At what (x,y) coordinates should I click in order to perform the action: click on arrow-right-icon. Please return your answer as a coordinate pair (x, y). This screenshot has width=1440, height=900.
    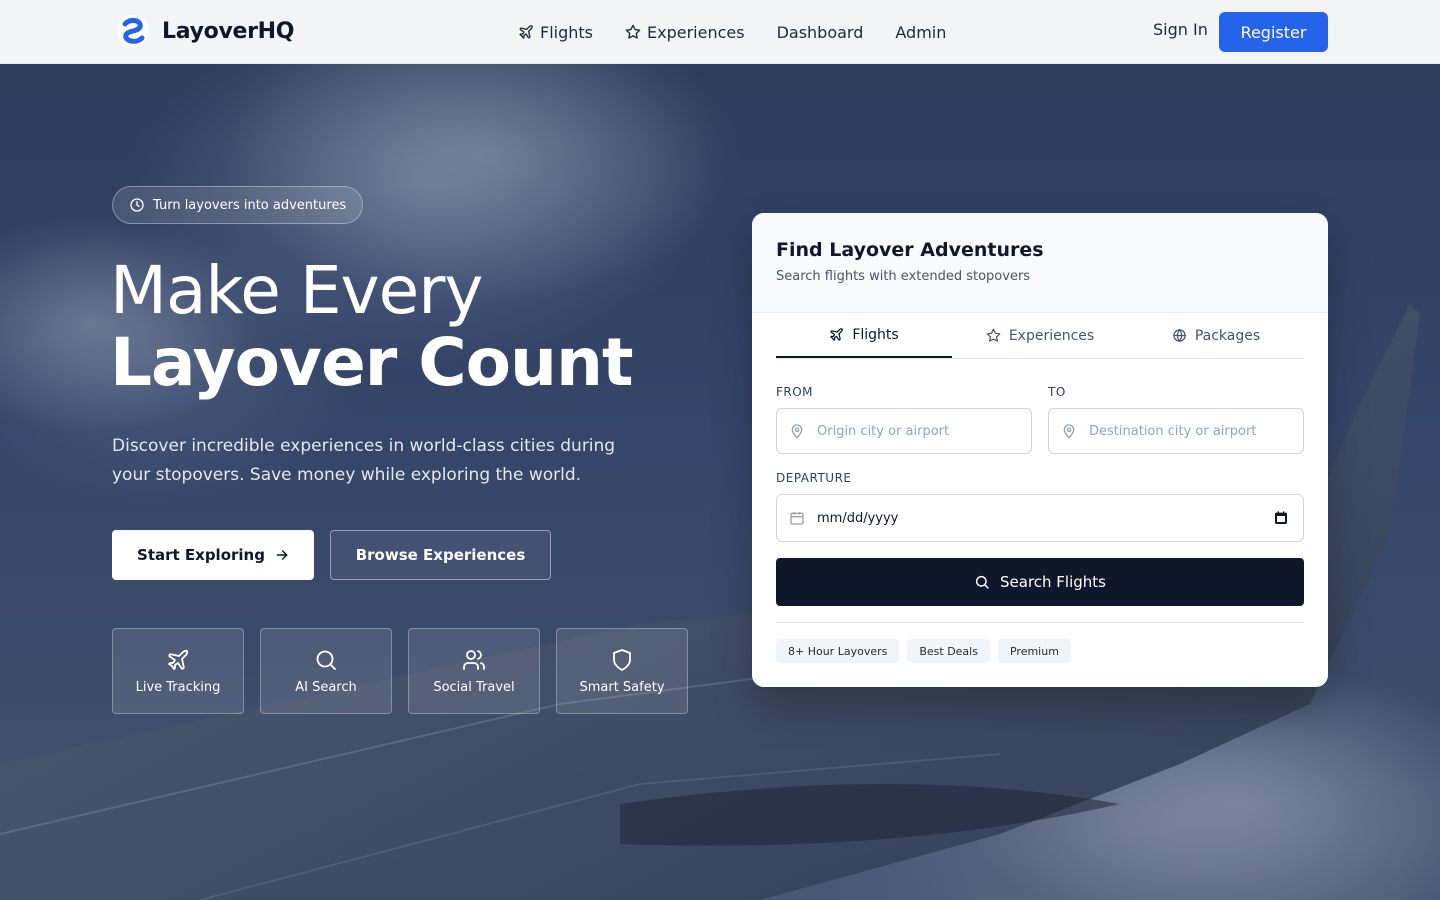
    Looking at the image, I should click on (282, 555).